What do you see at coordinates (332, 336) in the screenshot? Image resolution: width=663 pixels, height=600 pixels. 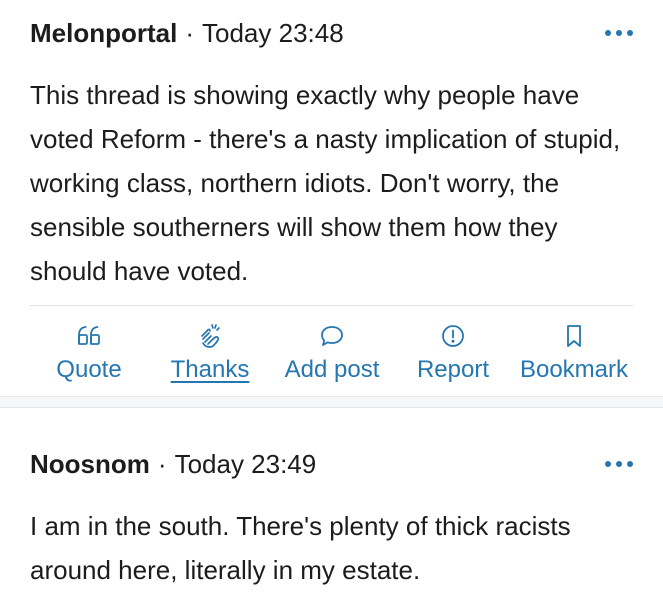 I see `speech-bubble-icon` at bounding box center [332, 336].